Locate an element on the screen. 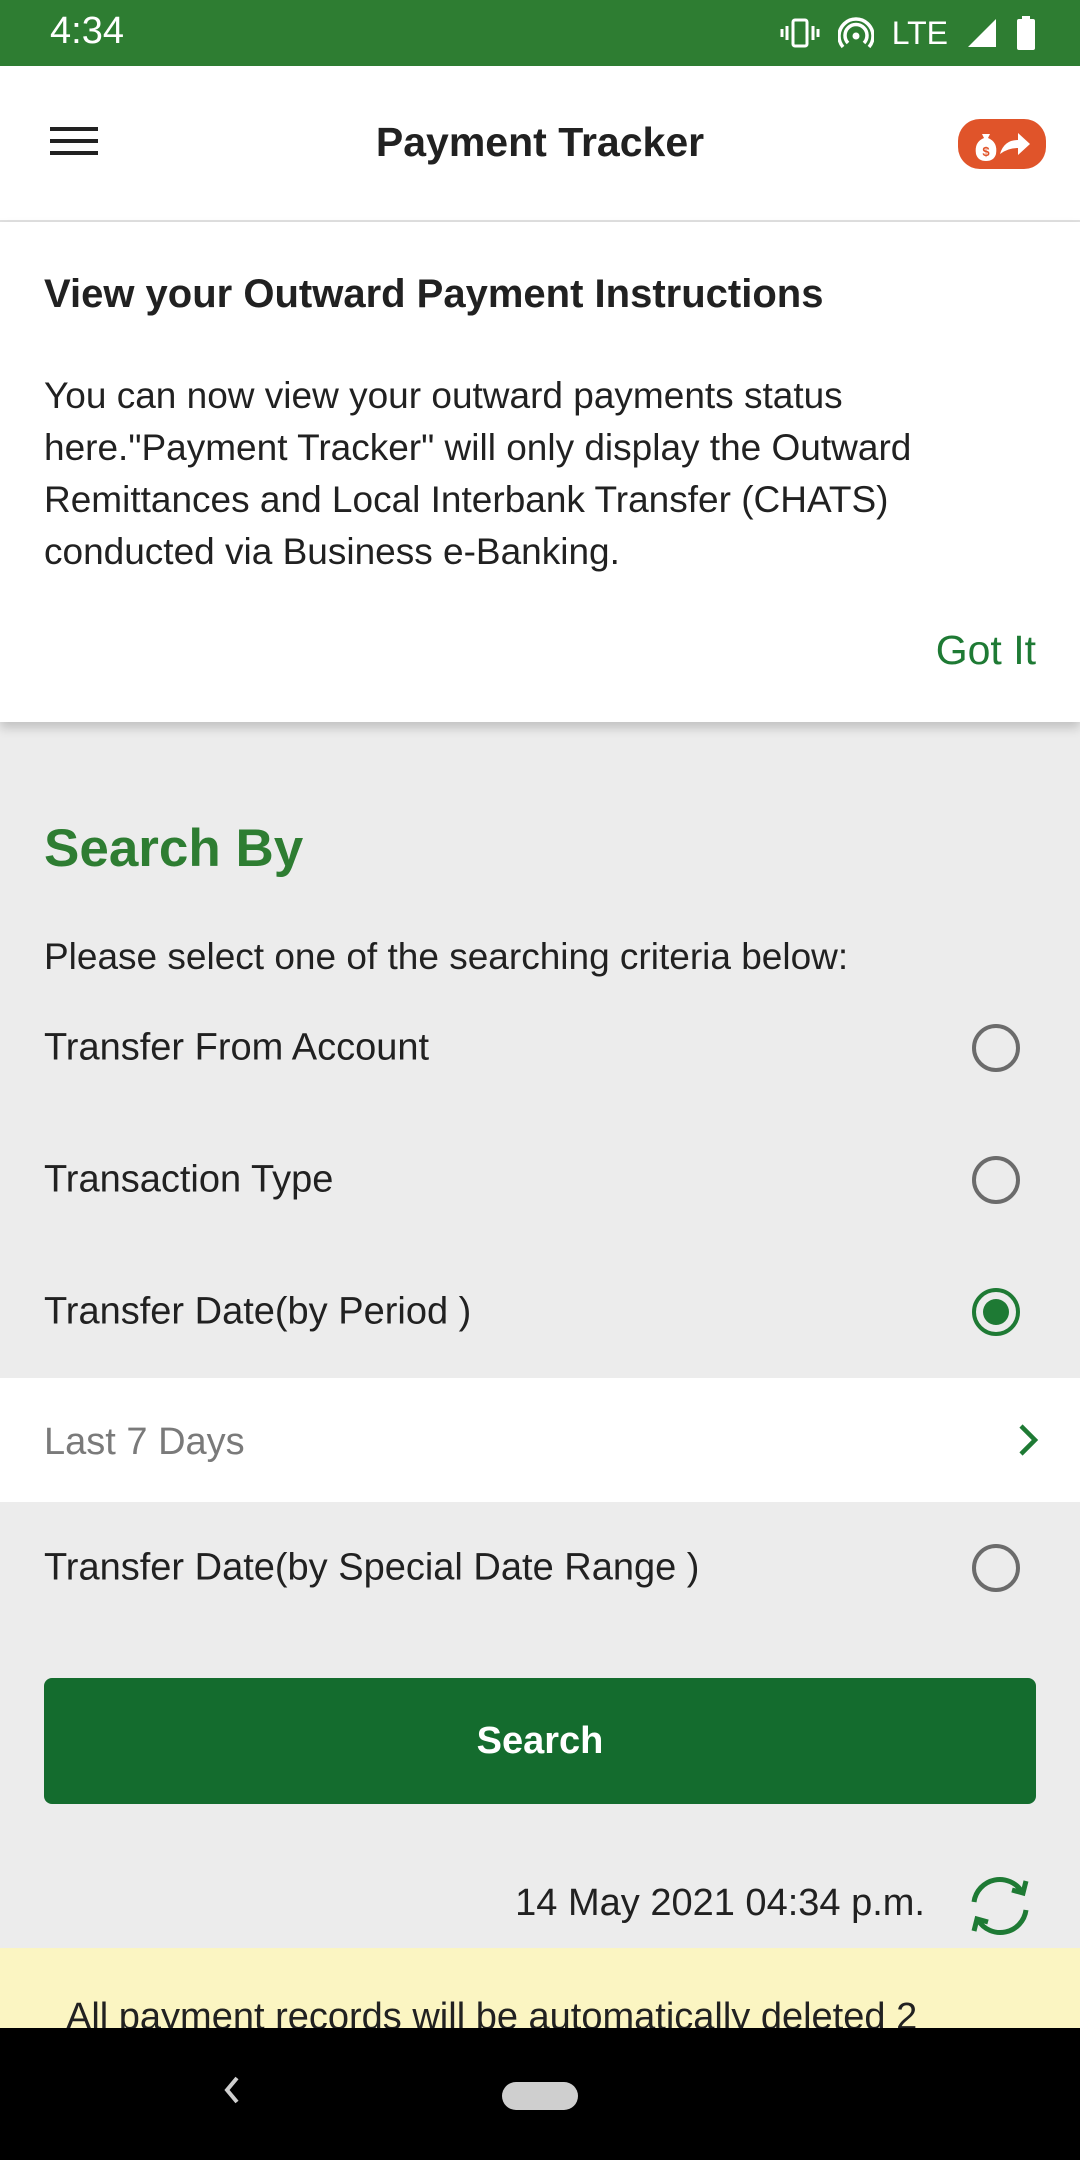 Image resolution: width=1080 pixels, height=2160 pixels. option-label: Transfer Date(by Special Date Range ) is located at coordinates (372, 1567).